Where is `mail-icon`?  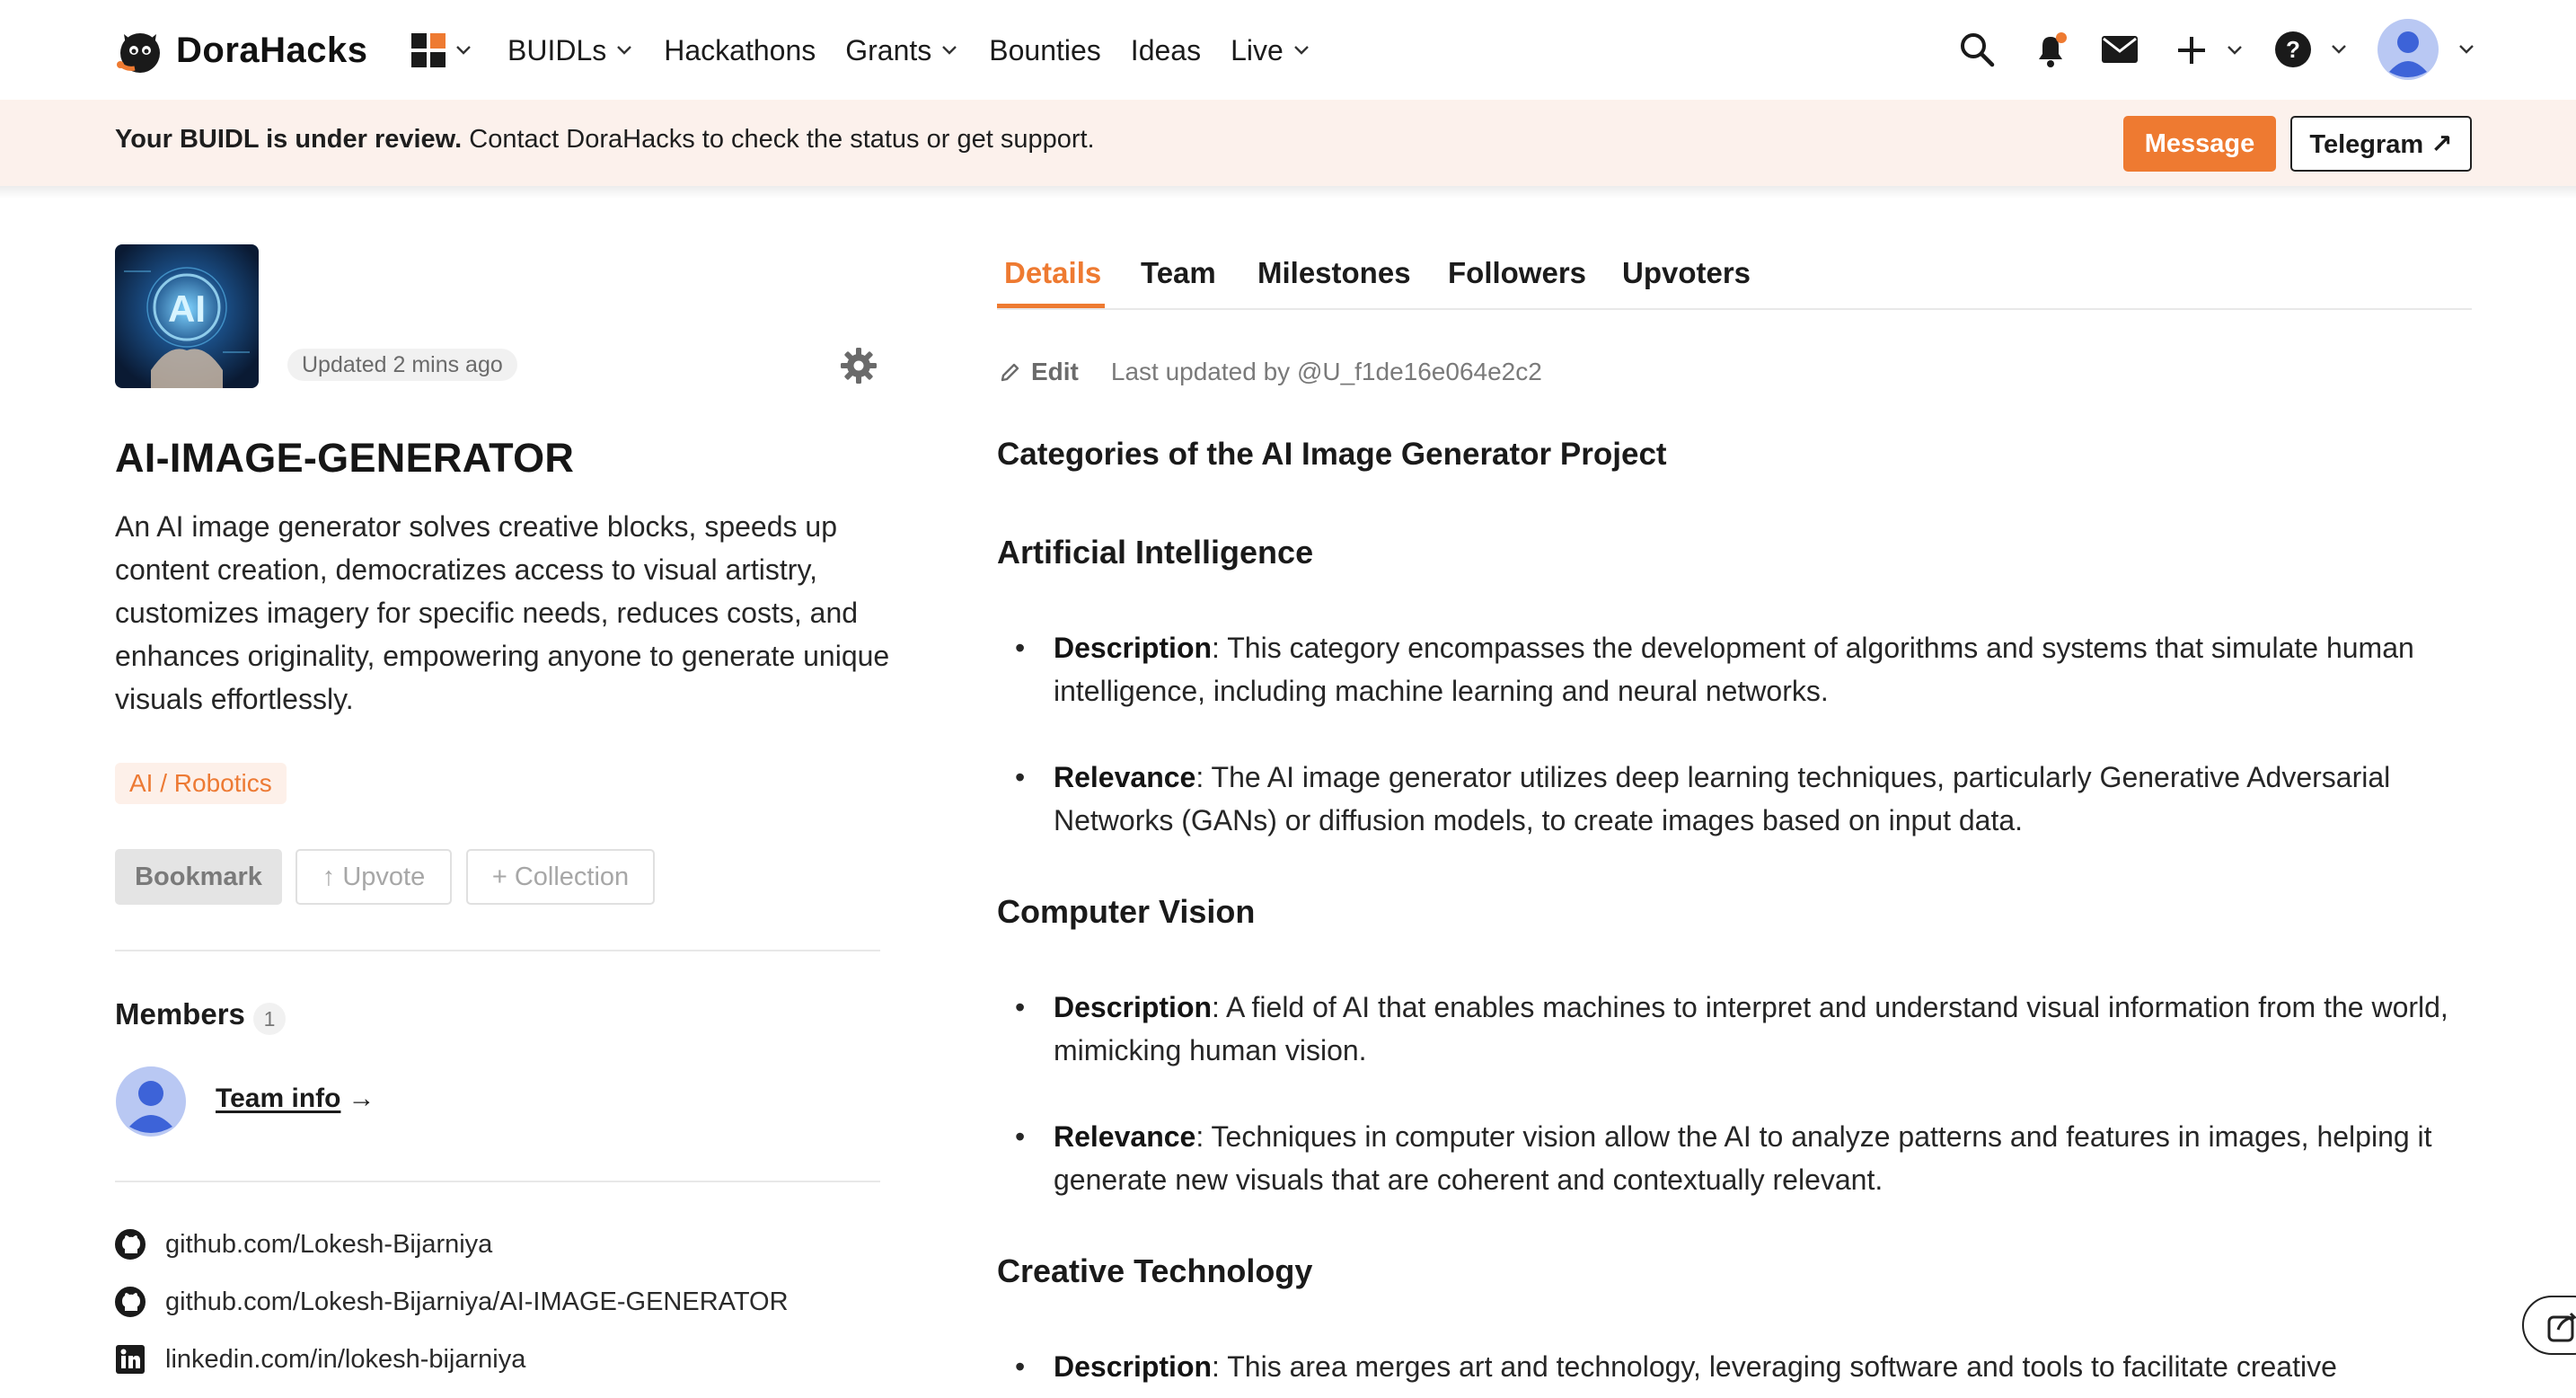
mail-icon is located at coordinates (2119, 50).